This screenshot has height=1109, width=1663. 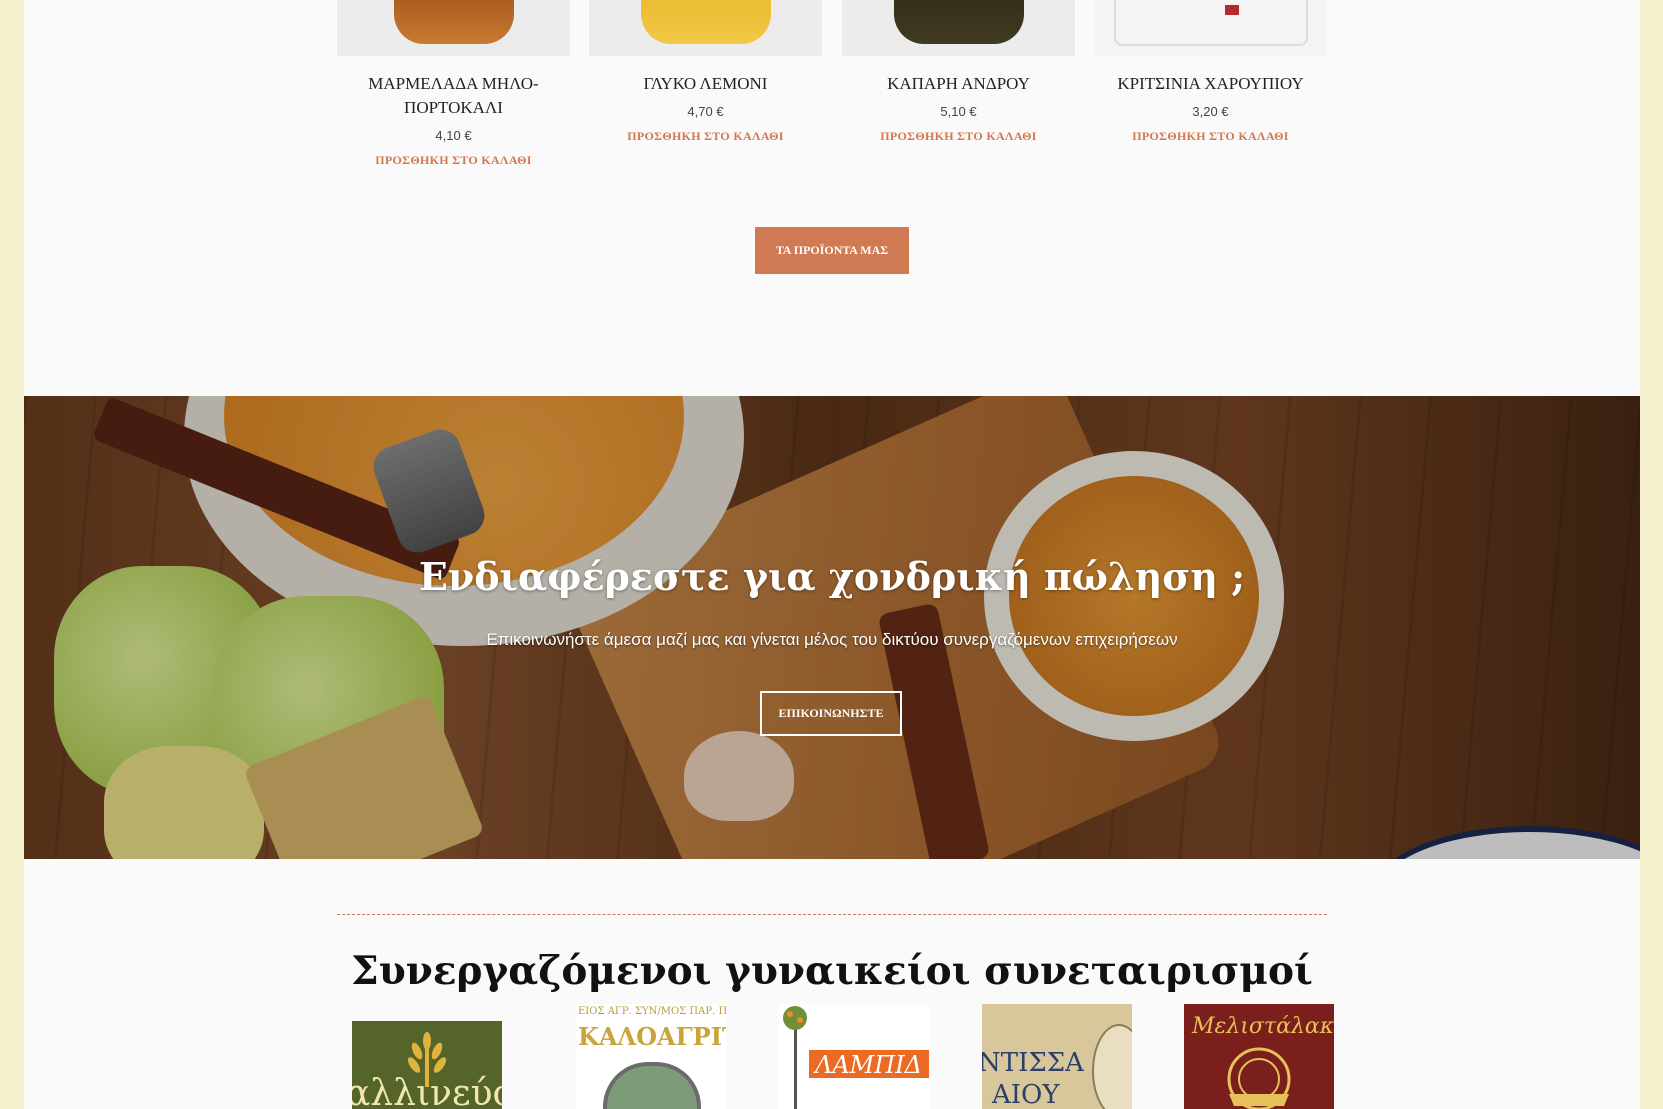 I want to click on section-divider, so click(x=832, y=914).